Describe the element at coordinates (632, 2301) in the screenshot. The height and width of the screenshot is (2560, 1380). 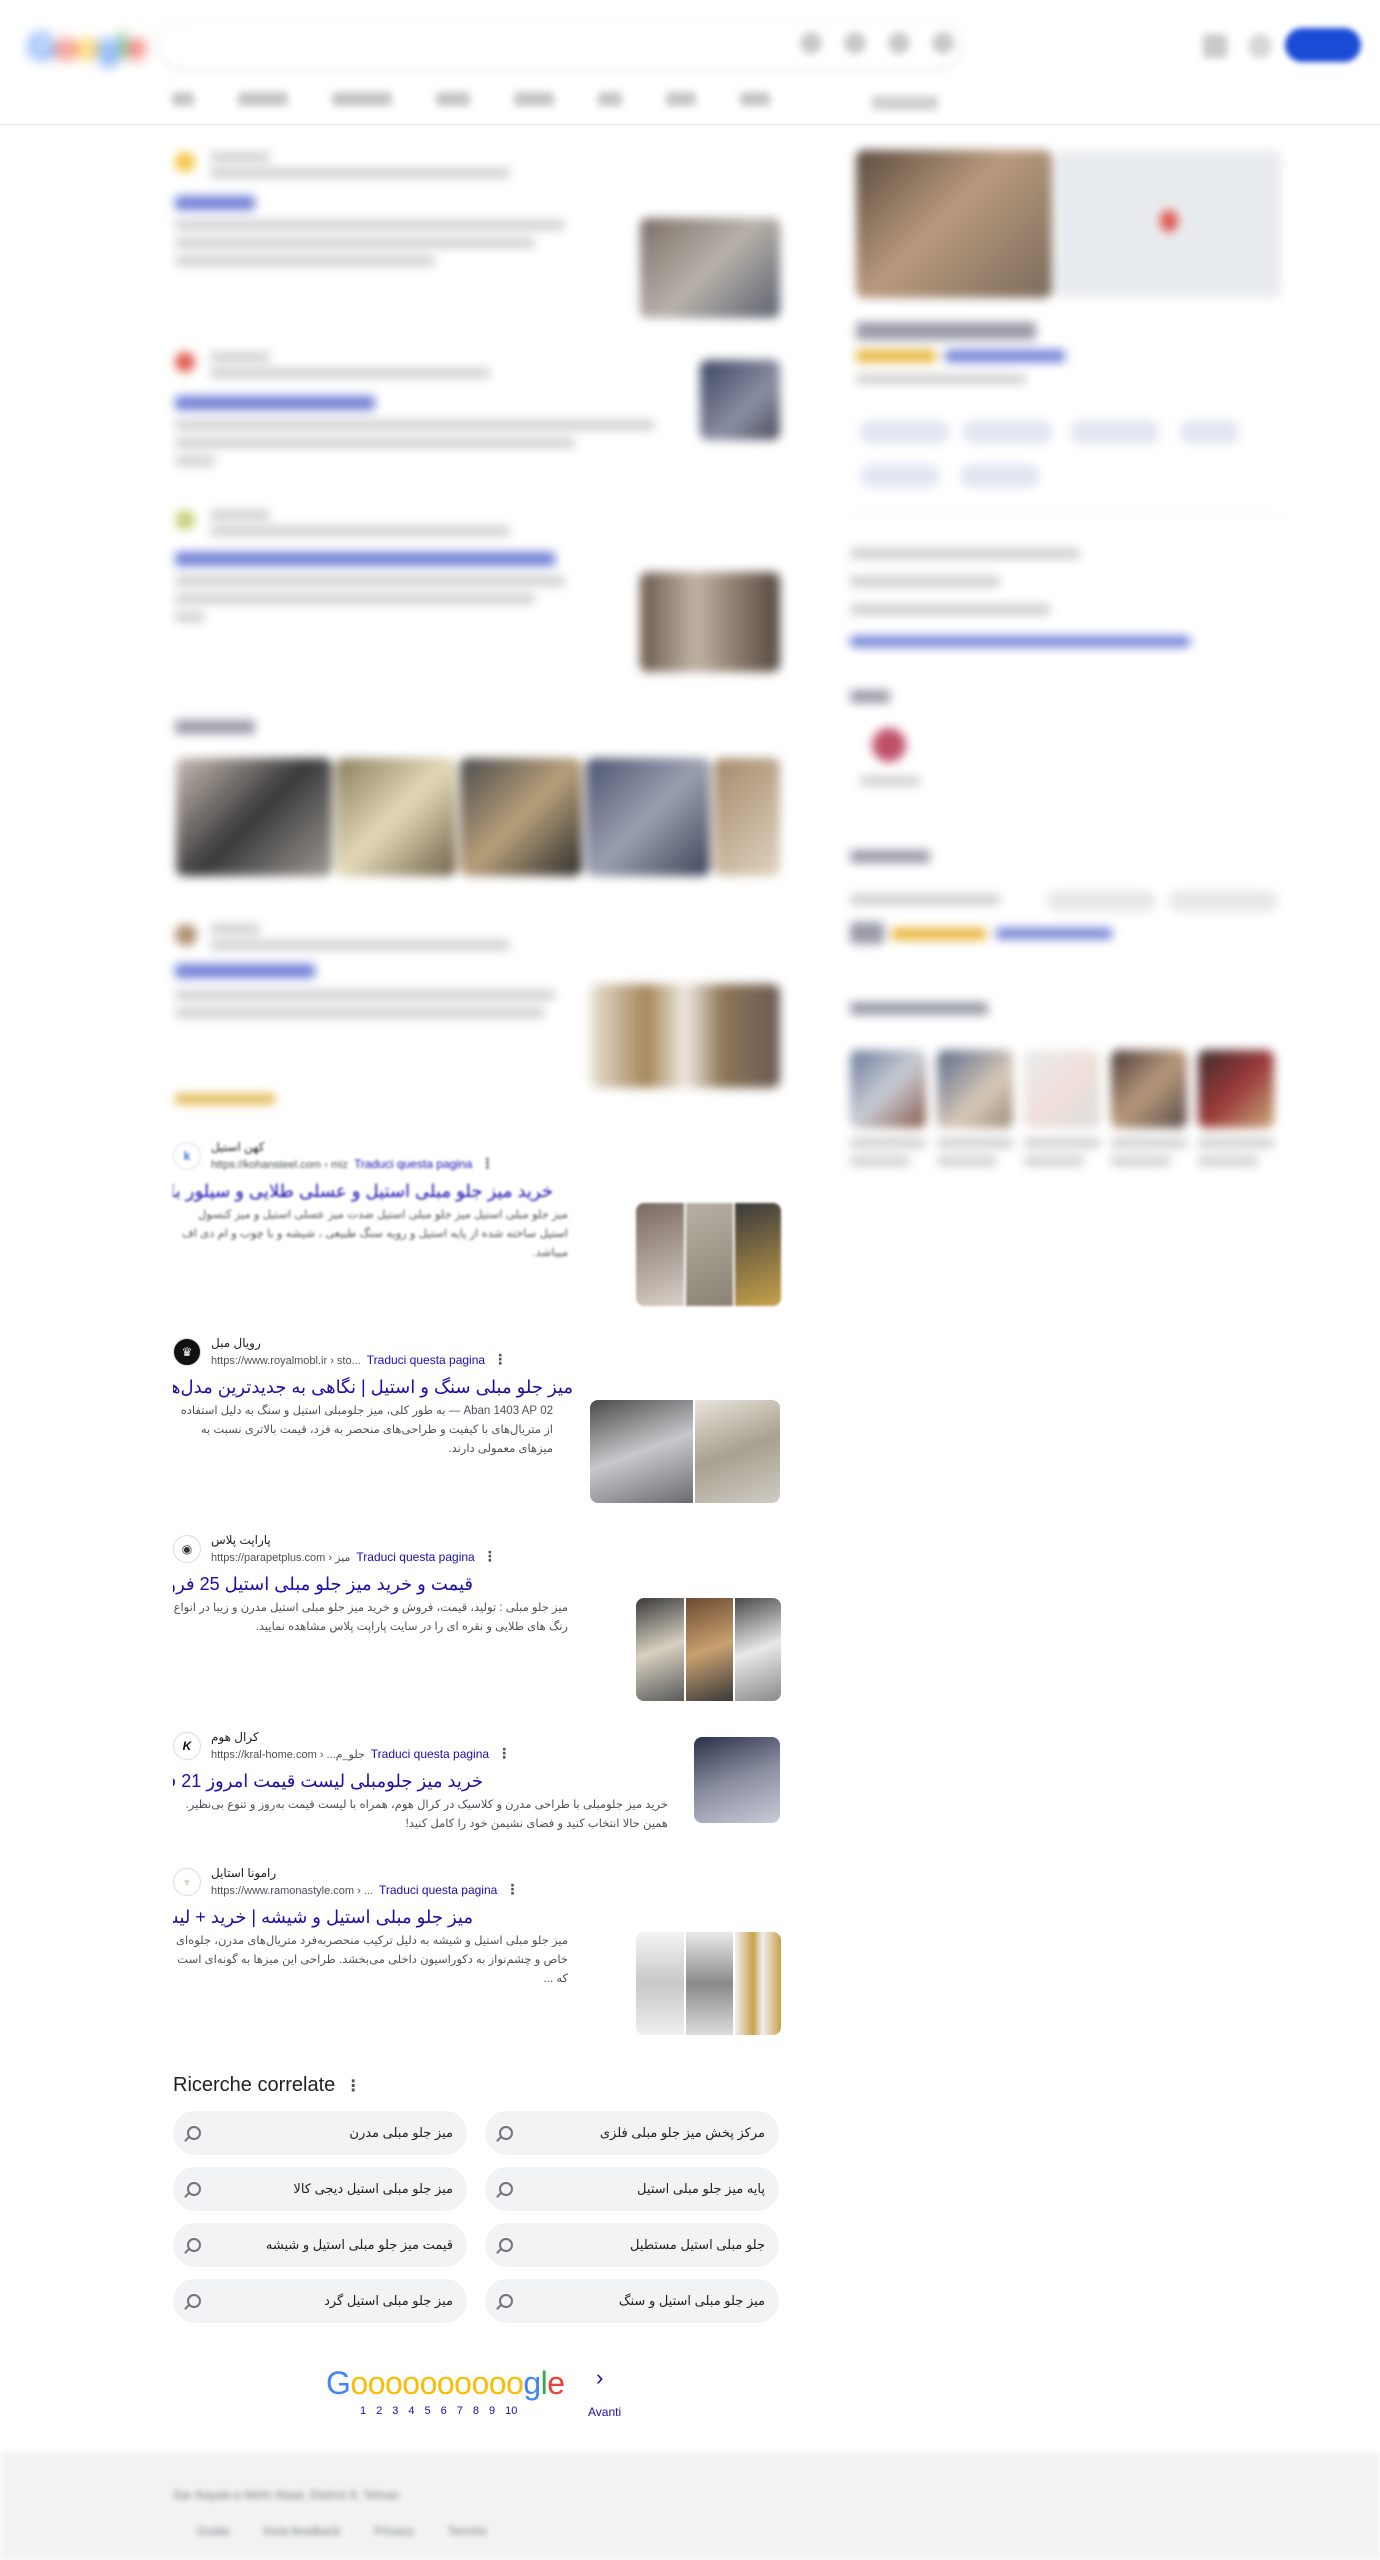
I see `related-search-chip: میز جلو مبلی استیل و سنگ` at that location.